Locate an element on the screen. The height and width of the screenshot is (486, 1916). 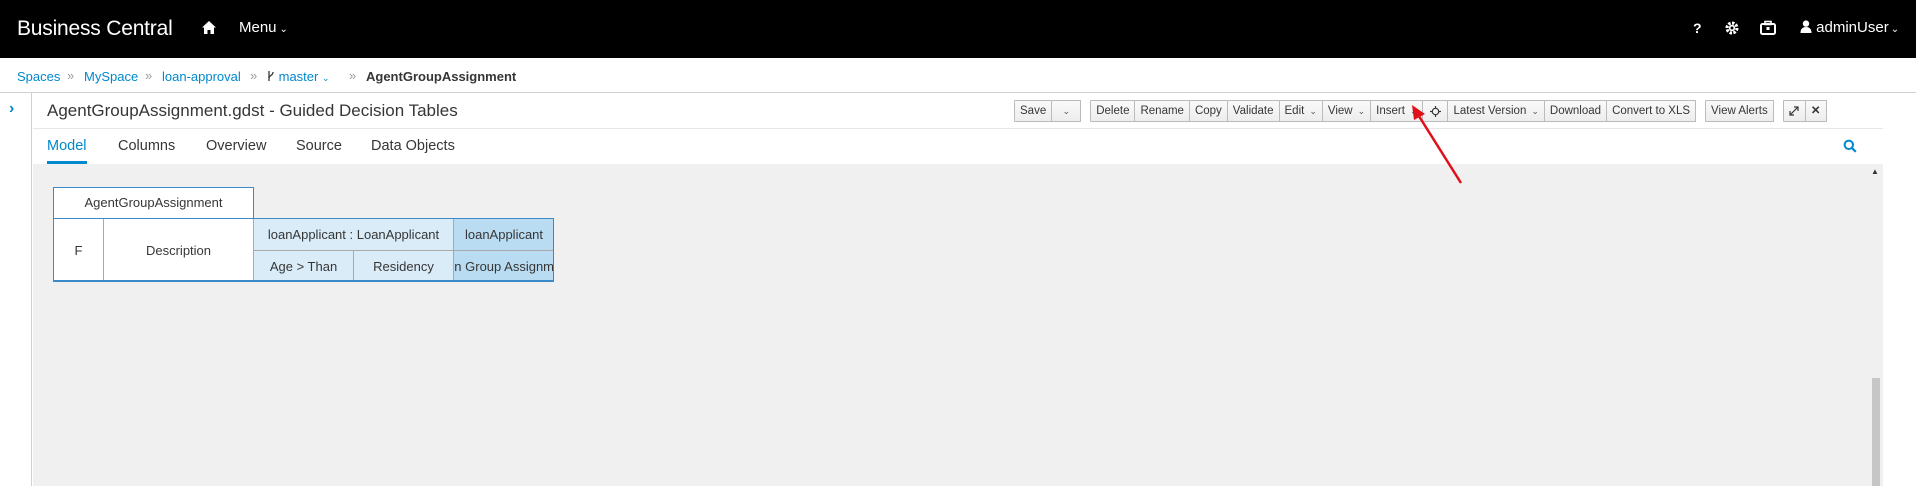
expand-icon is located at coordinates (1794, 111).